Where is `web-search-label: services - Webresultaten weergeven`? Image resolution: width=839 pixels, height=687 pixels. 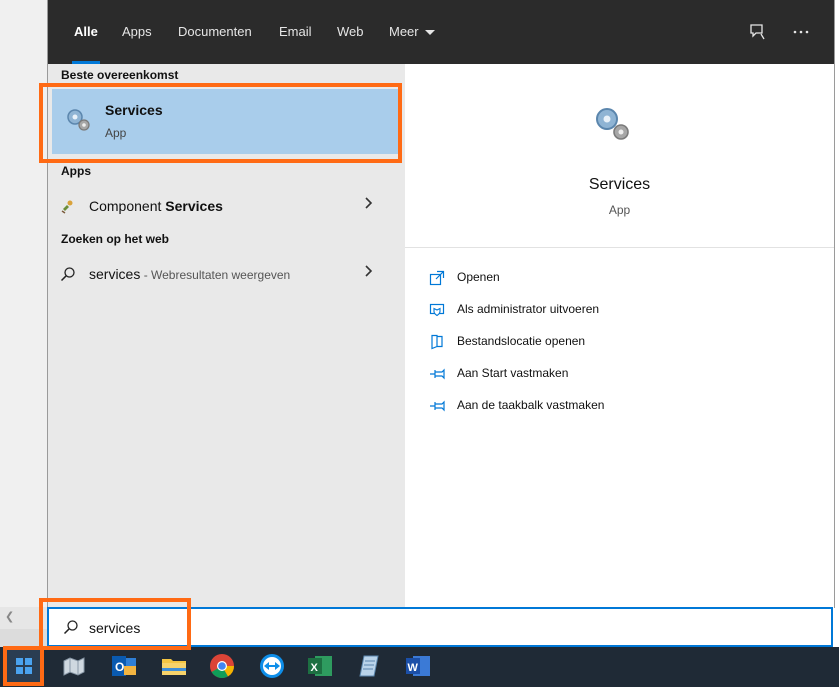 web-search-label: services - Webresultaten weergeven is located at coordinates (189, 274).